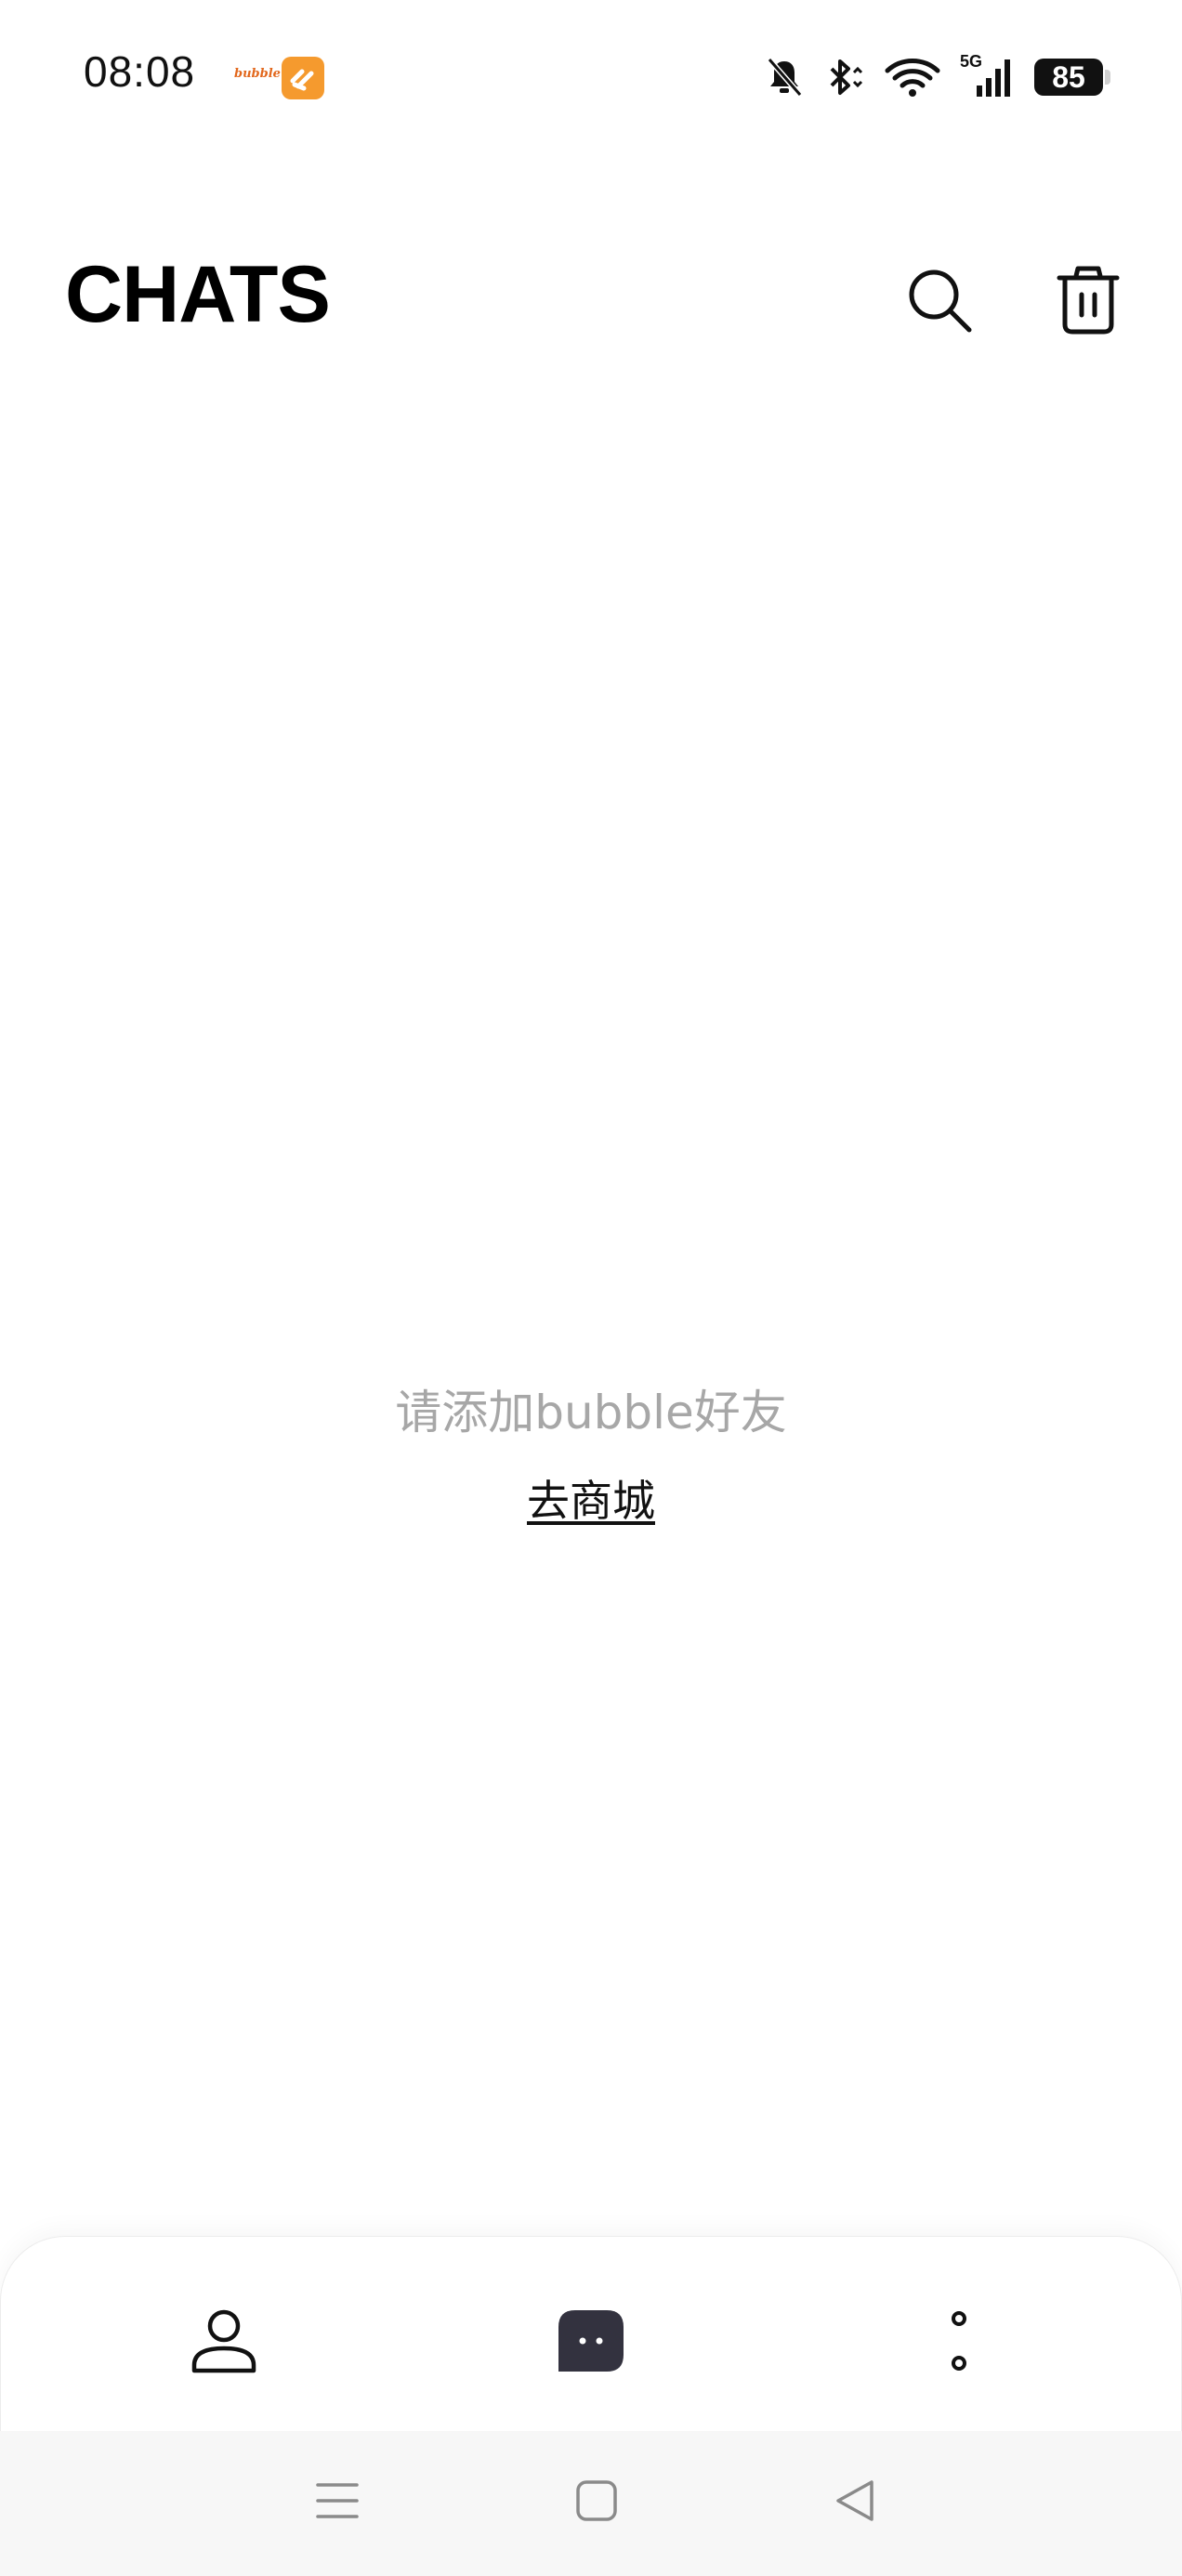  Describe the element at coordinates (303, 78) in the screenshot. I see `app-notification-badge-icon` at that location.